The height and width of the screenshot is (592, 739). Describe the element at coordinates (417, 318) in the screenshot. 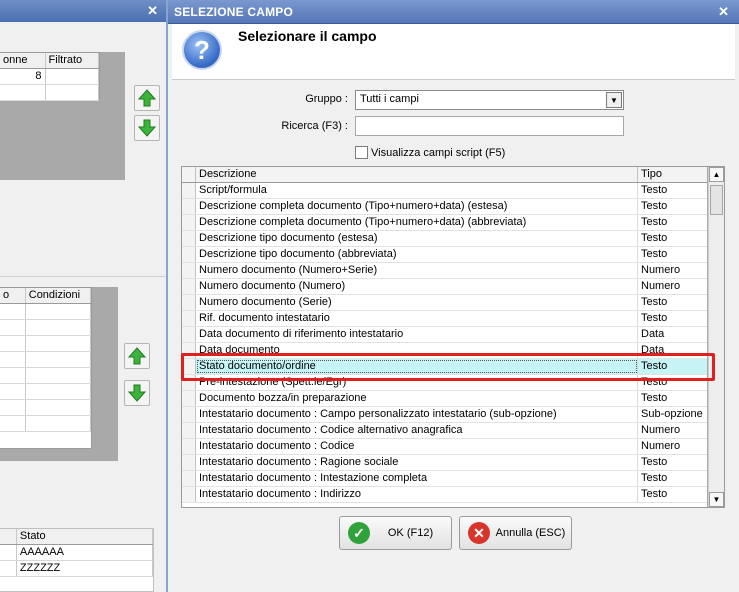

I see `cell-descrizione: Rif. documento intestatario` at that location.